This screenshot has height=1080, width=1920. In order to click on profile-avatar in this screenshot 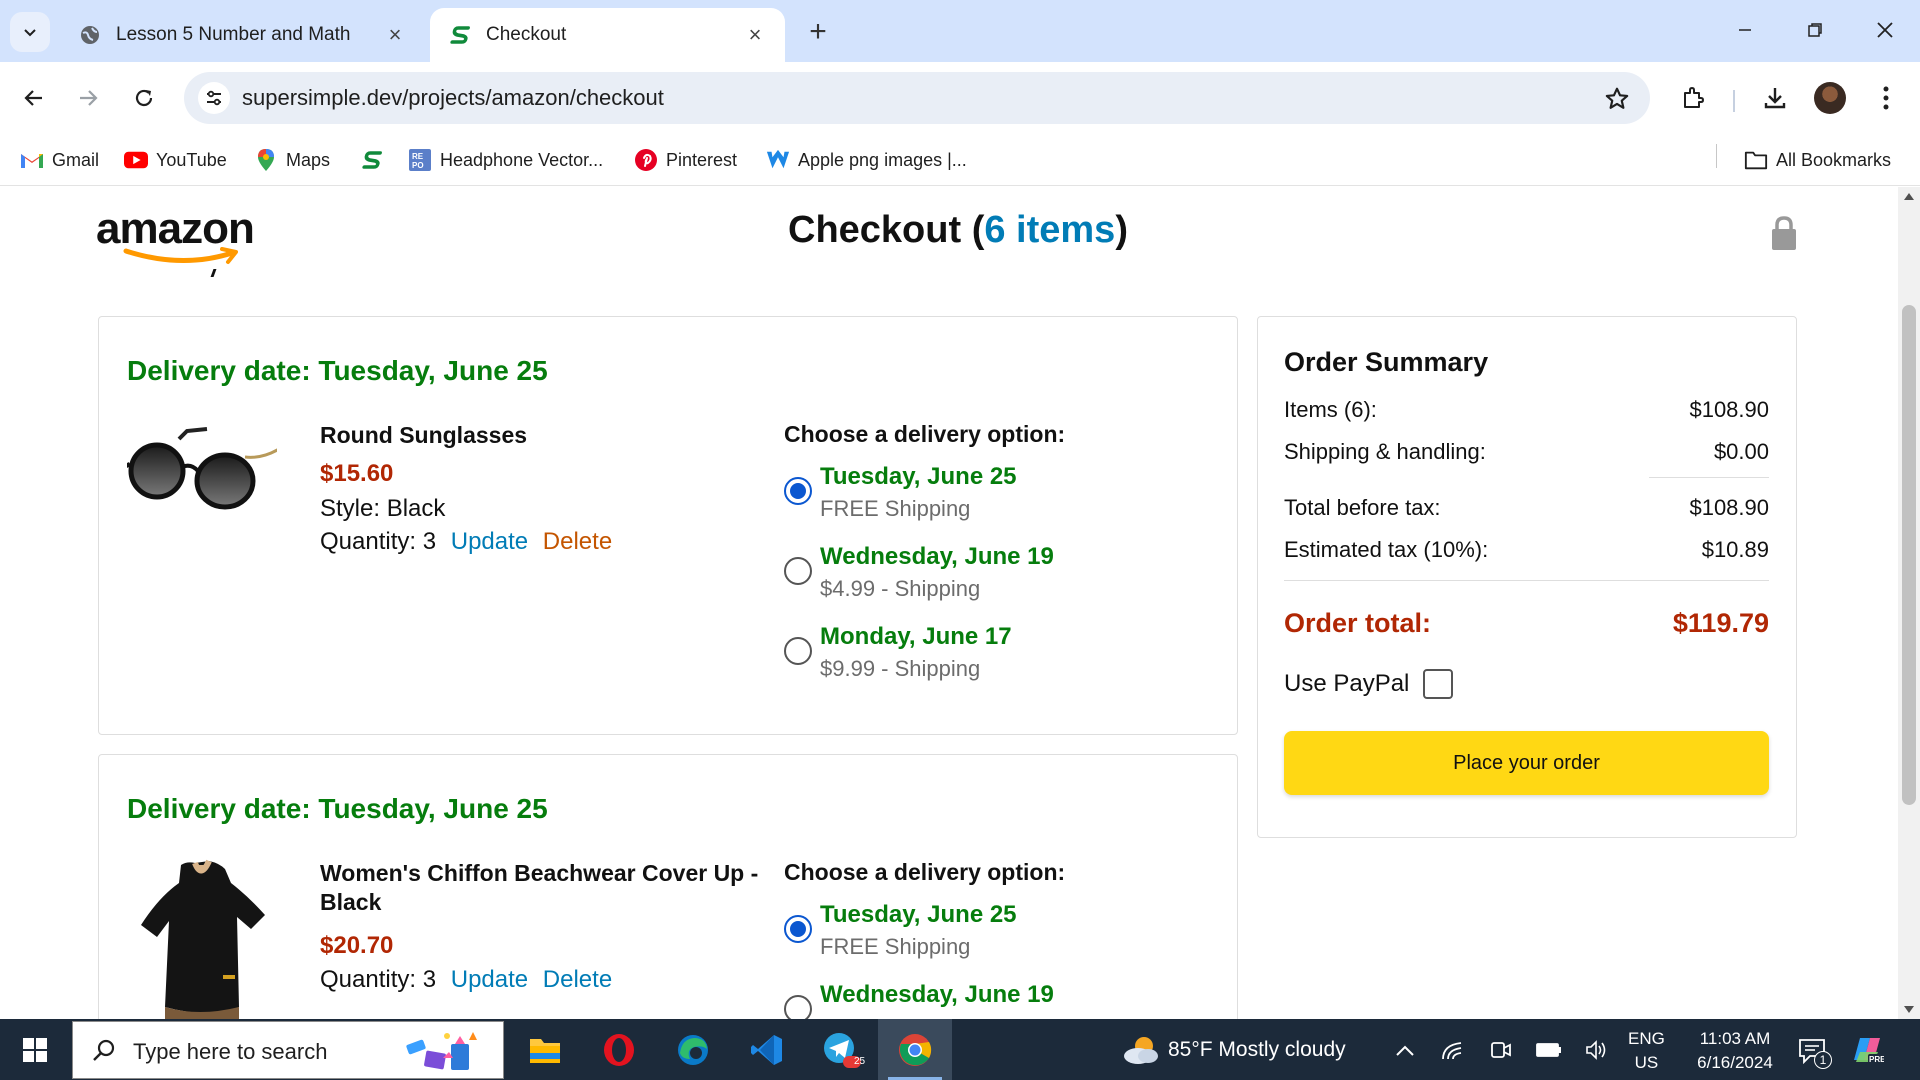, I will do `click(1830, 98)`.